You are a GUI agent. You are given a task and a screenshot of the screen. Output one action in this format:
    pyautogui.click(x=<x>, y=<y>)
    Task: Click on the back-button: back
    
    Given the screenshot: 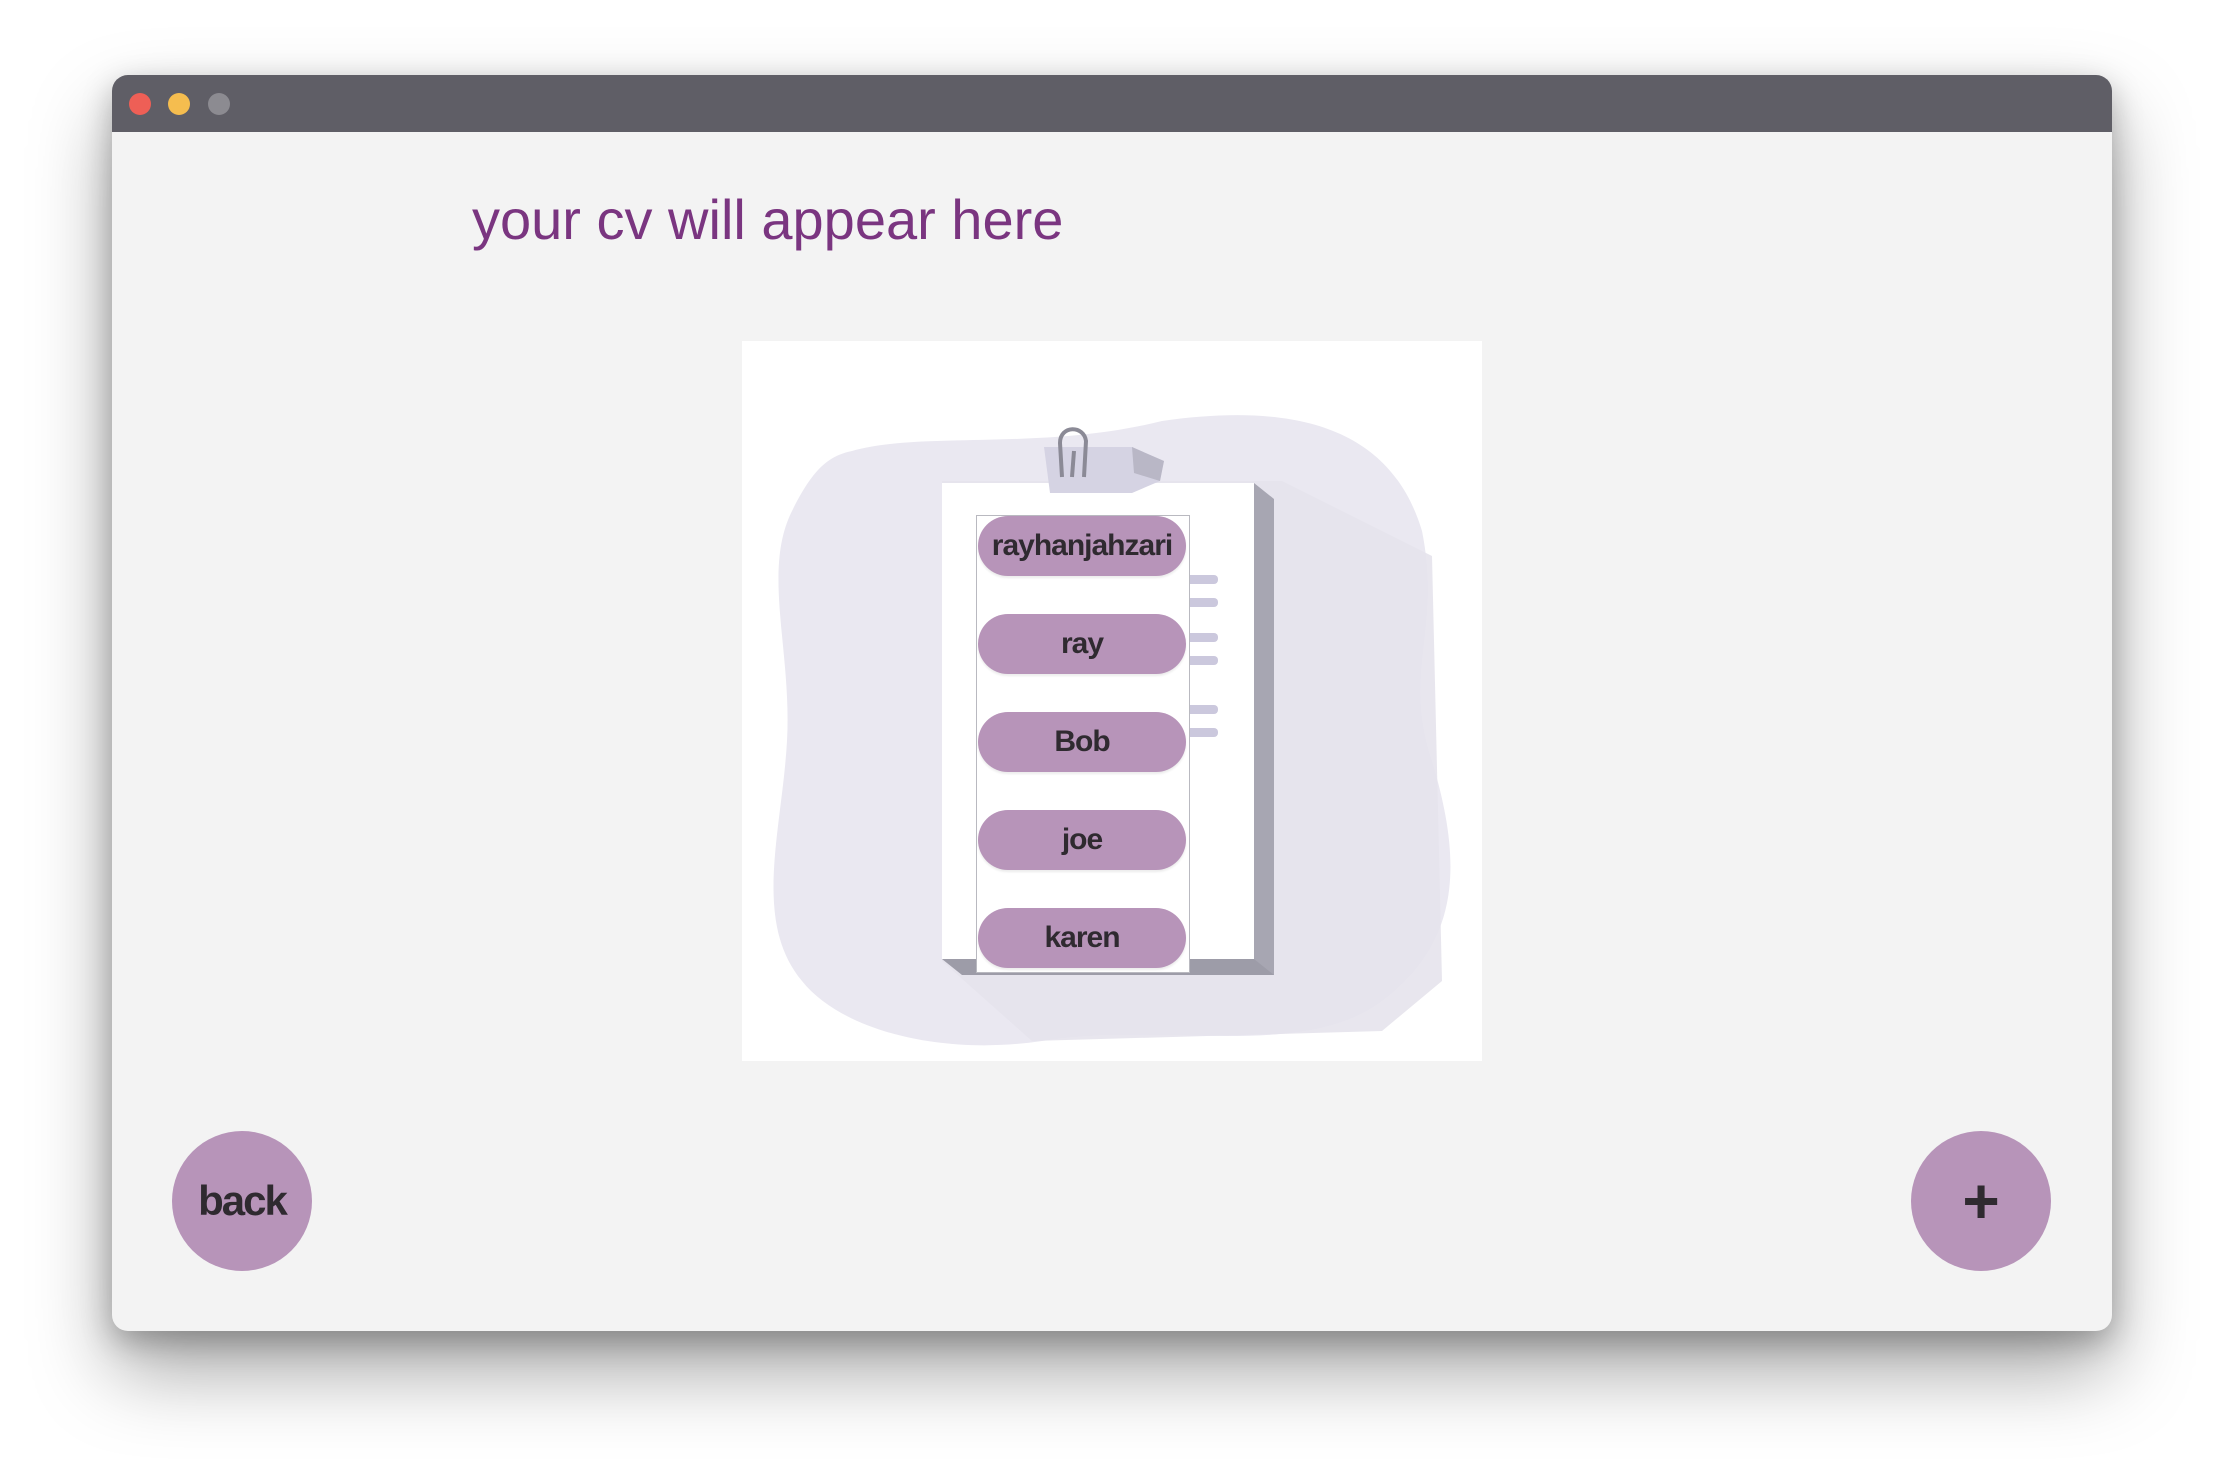 What is the action you would take?
    pyautogui.click(x=242, y=1201)
    